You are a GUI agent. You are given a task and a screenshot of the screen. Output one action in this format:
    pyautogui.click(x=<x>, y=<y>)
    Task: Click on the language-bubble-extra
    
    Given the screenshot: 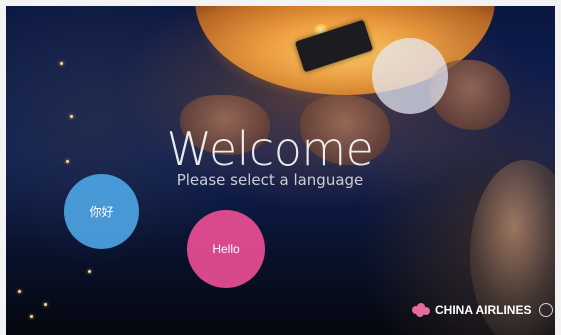 What is the action you would take?
    pyautogui.click(x=410, y=76)
    